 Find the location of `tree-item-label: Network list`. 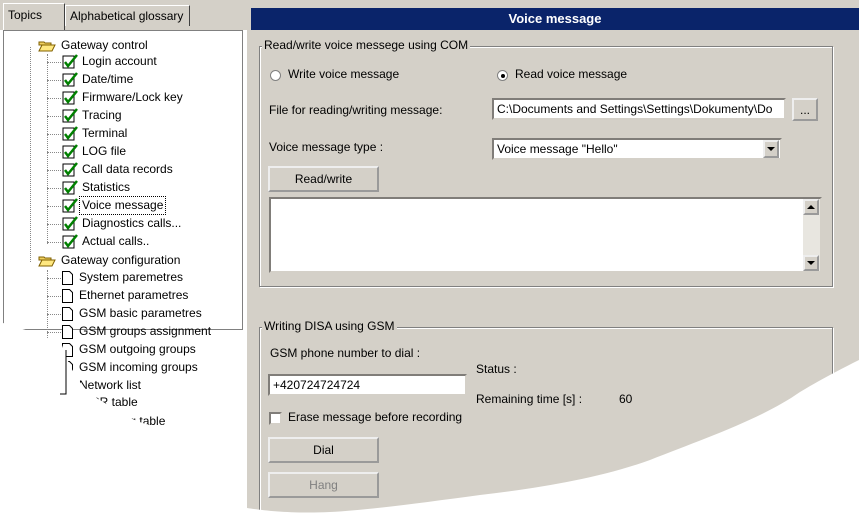

tree-item-label: Network list is located at coordinates (110, 385).